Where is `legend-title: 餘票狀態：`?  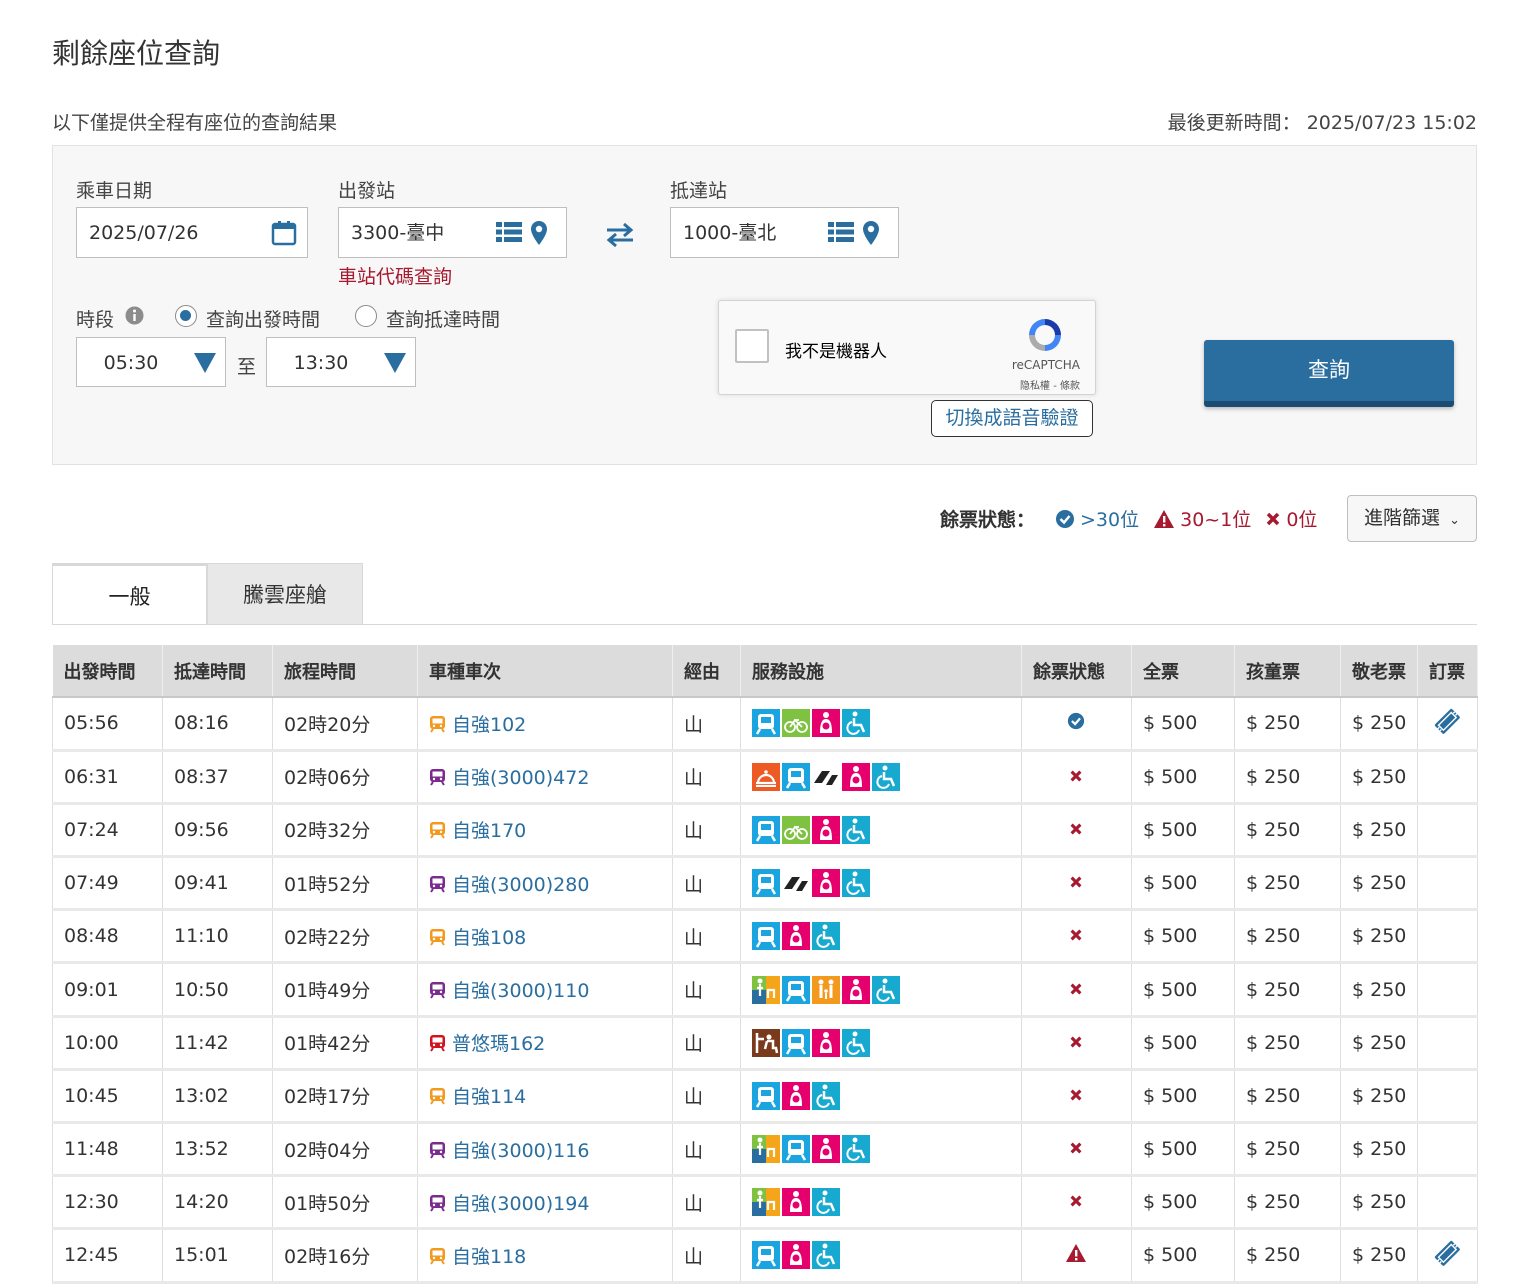
legend-title: 餘票狀態： is located at coordinates (988, 520).